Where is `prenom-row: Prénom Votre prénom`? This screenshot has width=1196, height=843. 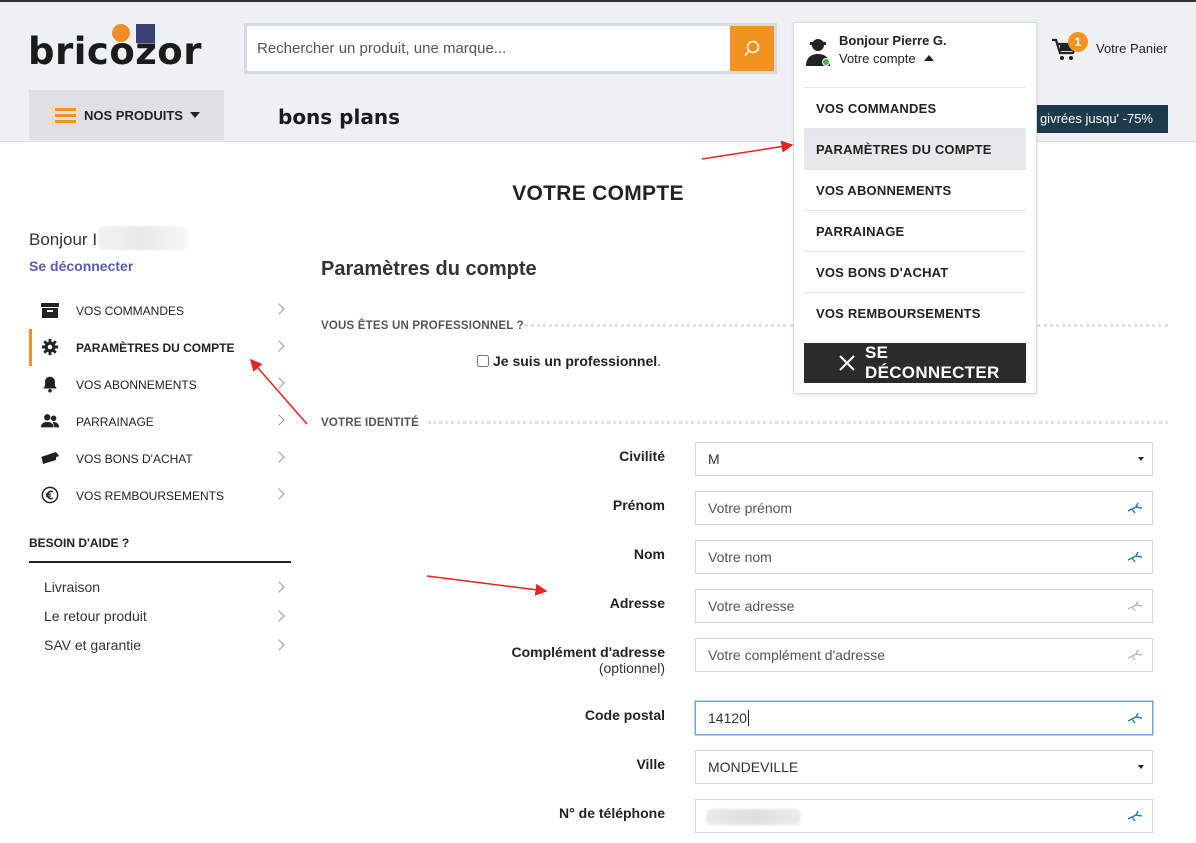 prenom-row: Prénom Votre prénom is located at coordinates (737, 509).